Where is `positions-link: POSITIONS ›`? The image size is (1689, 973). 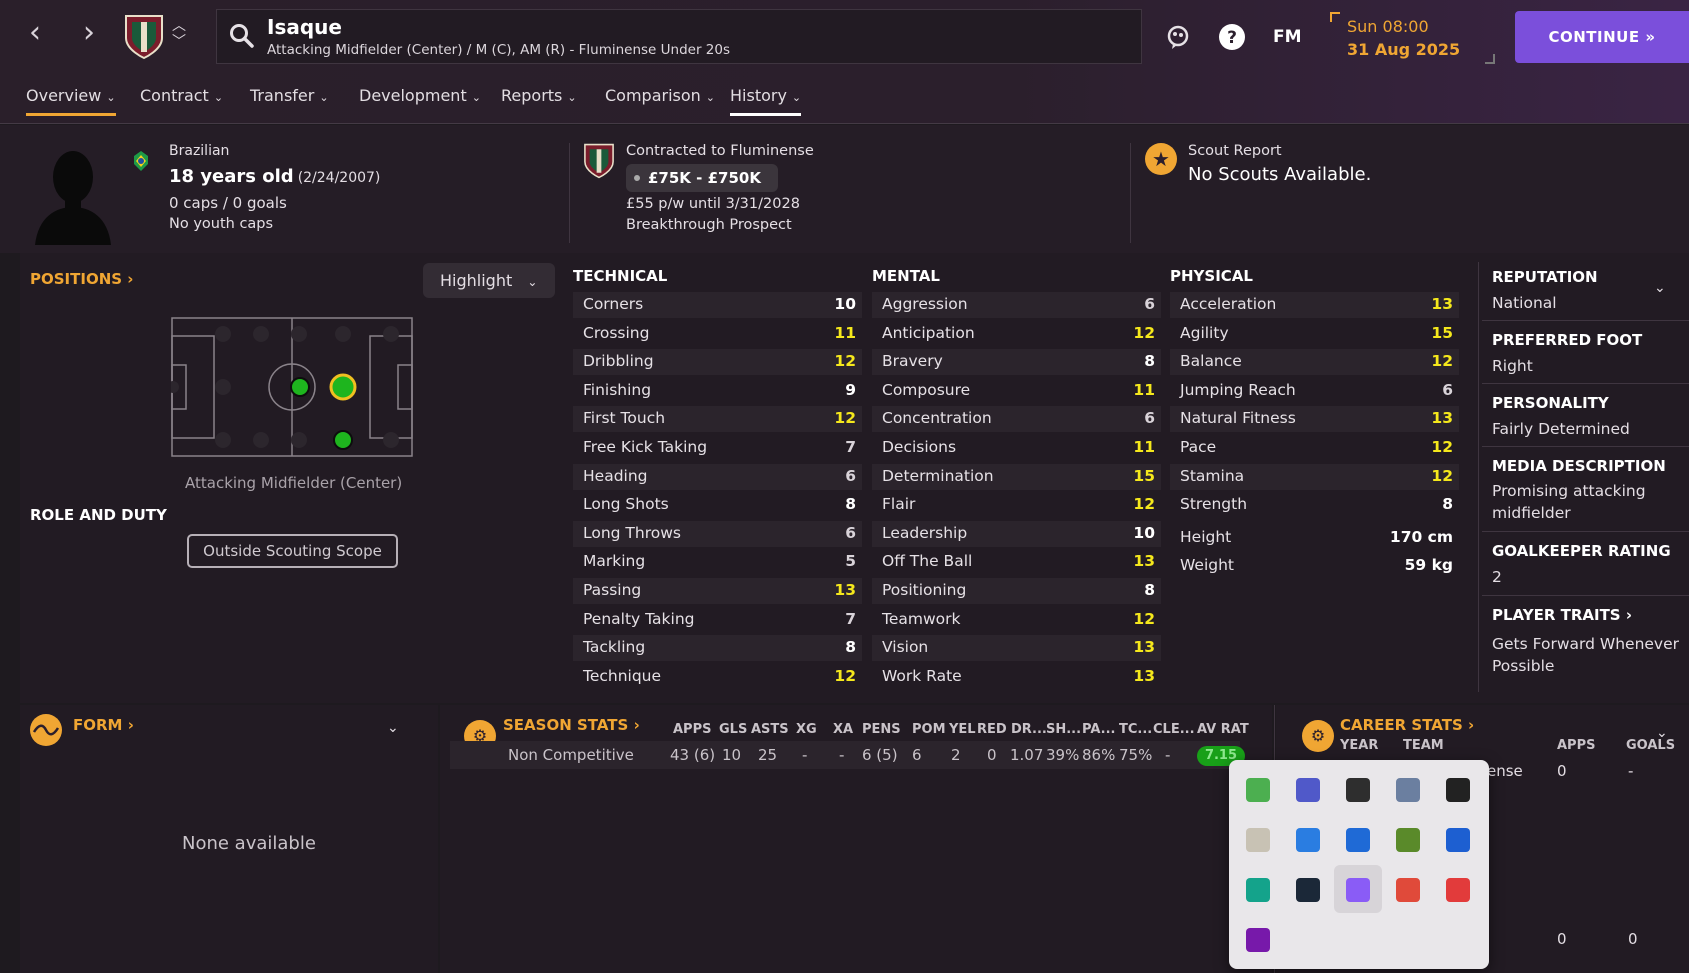 positions-link: POSITIONS › is located at coordinates (81, 279).